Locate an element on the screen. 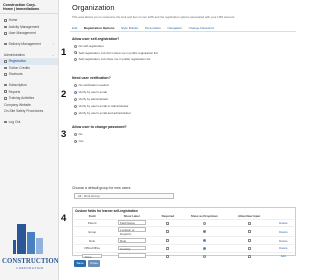  sidebar-item-label: Shortcuts is located at coordinates (15, 74).